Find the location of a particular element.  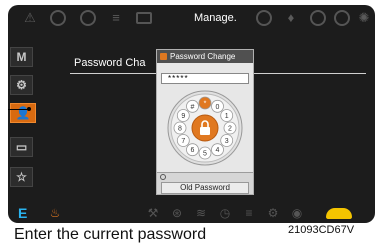

dial-key-label: 5 is located at coordinates (205, 154).